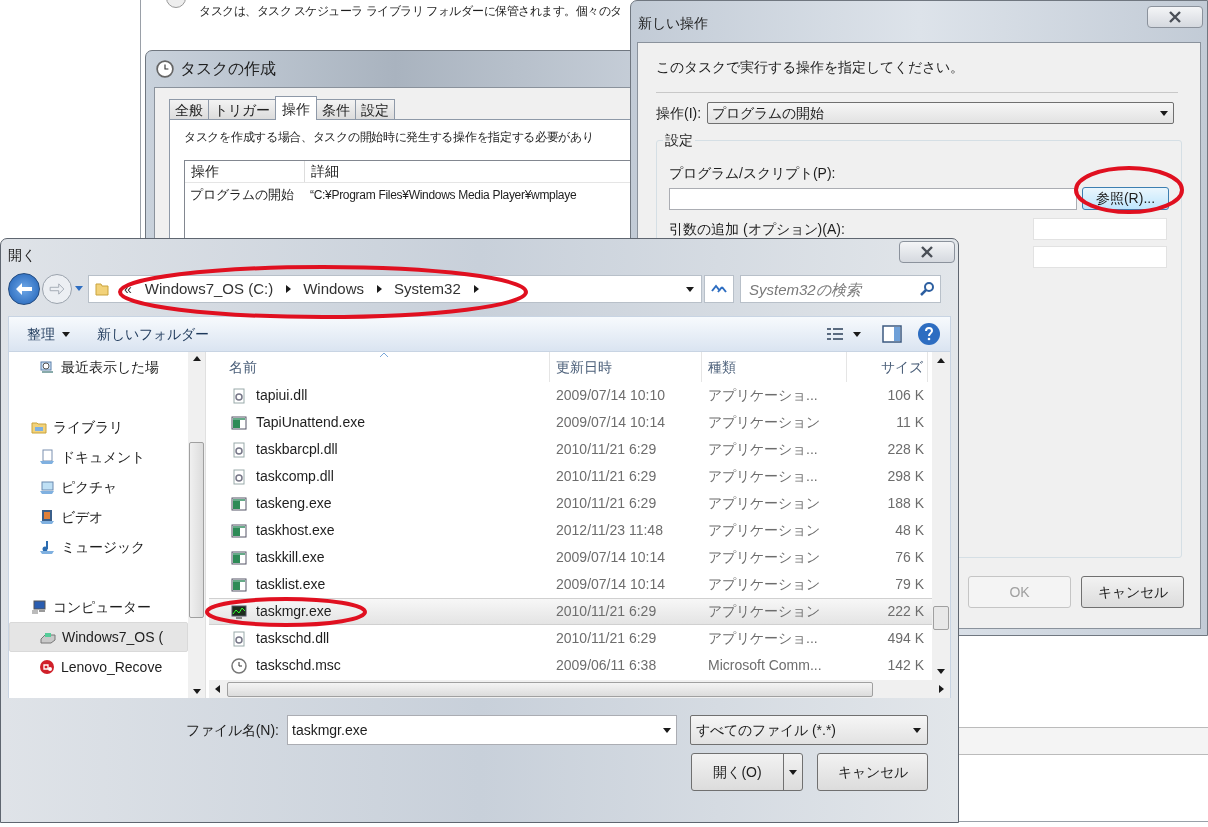 The width and height of the screenshot is (1208, 827). I want to click on table-cell-text: 222 K, so click(905, 611).